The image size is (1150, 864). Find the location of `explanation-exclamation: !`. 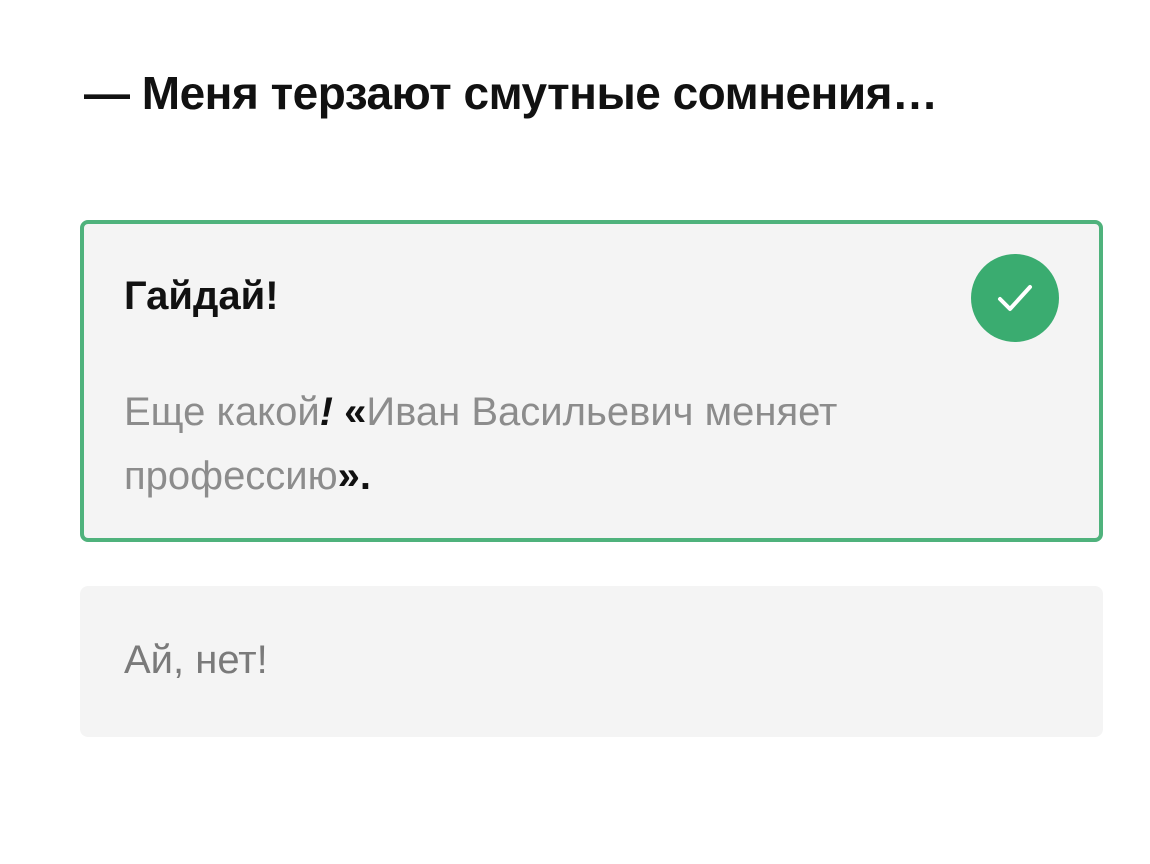

explanation-exclamation: ! is located at coordinates (326, 412).